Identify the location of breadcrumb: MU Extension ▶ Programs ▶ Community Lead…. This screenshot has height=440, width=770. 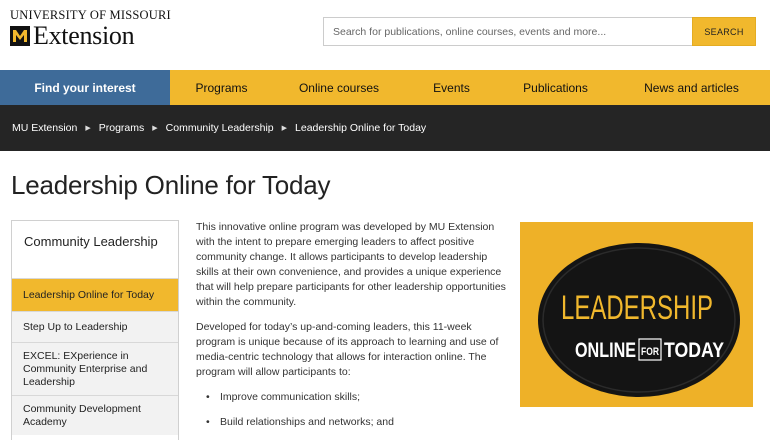
(385, 128).